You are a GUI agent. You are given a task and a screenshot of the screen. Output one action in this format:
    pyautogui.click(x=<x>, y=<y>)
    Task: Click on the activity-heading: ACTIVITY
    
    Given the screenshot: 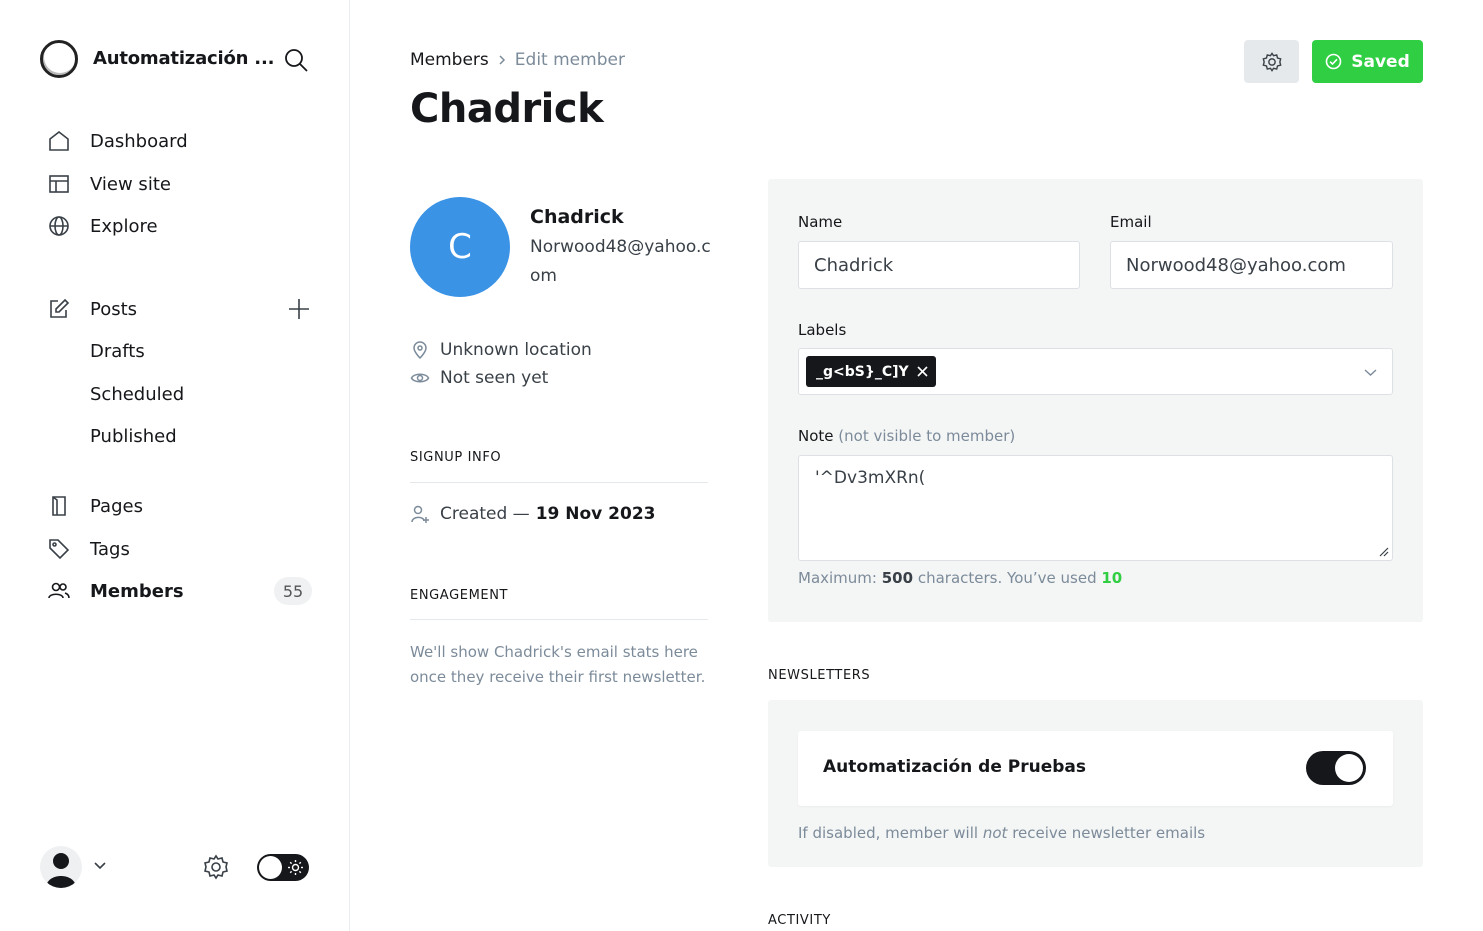 What is the action you would take?
    pyautogui.click(x=799, y=920)
    